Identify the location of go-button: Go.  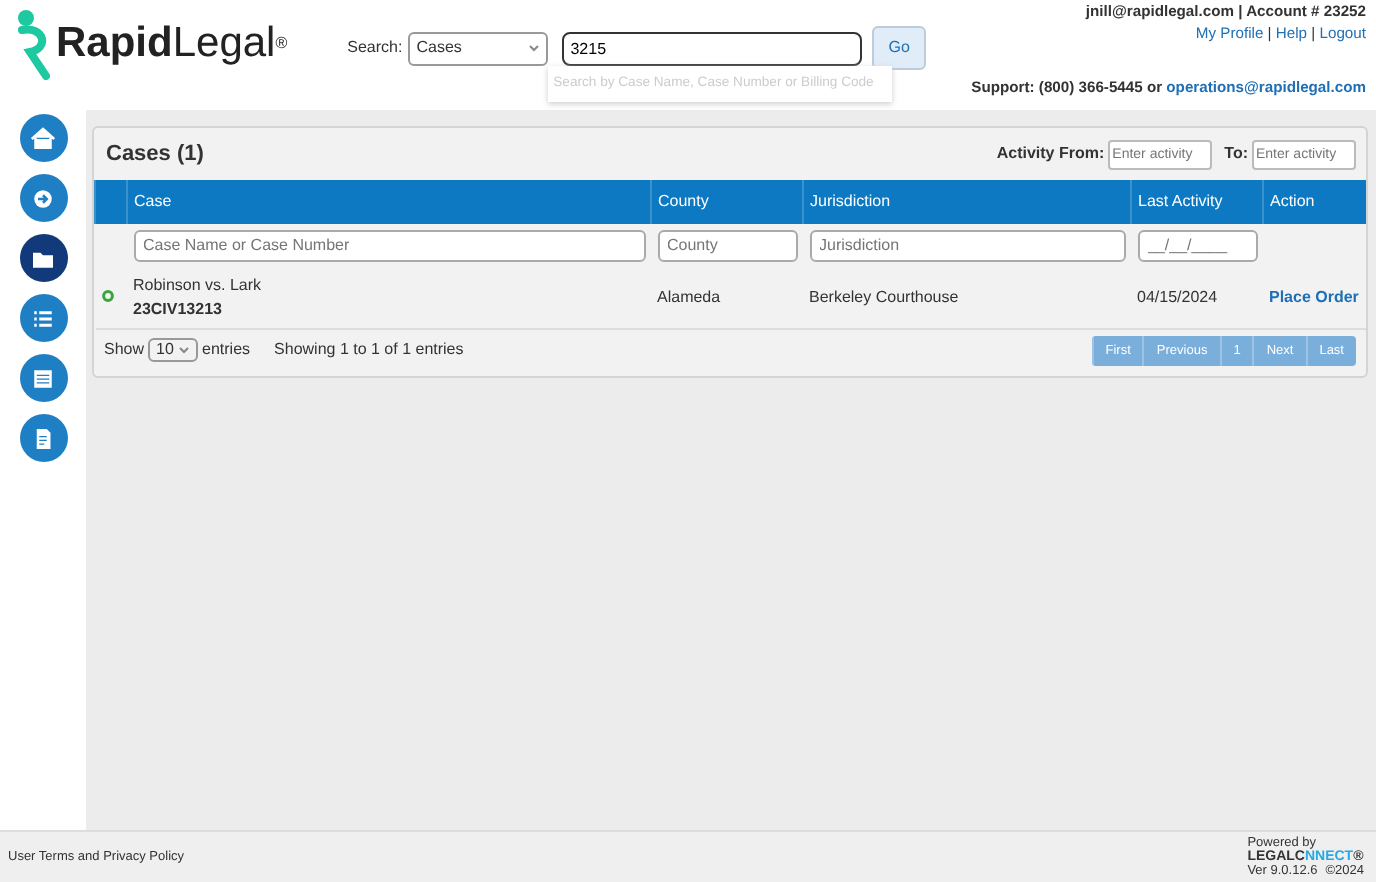
(899, 48).